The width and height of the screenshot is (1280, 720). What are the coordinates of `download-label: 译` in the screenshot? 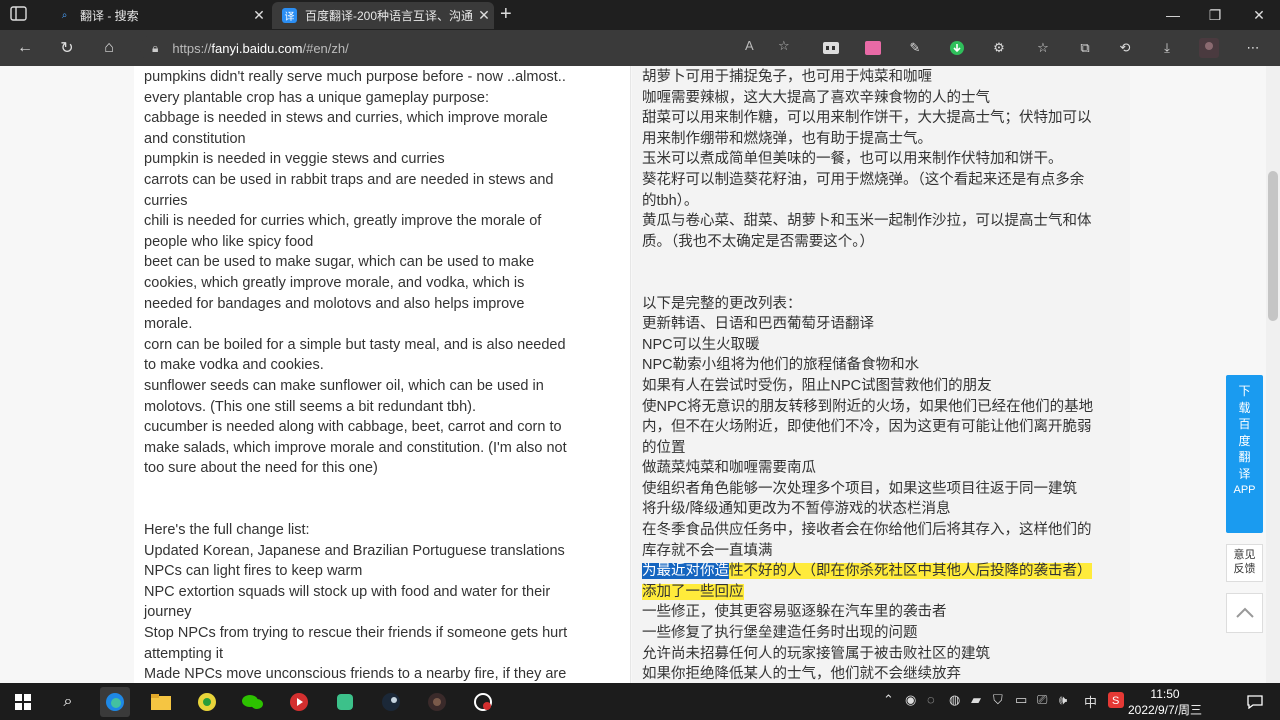 It's located at (1244, 473).